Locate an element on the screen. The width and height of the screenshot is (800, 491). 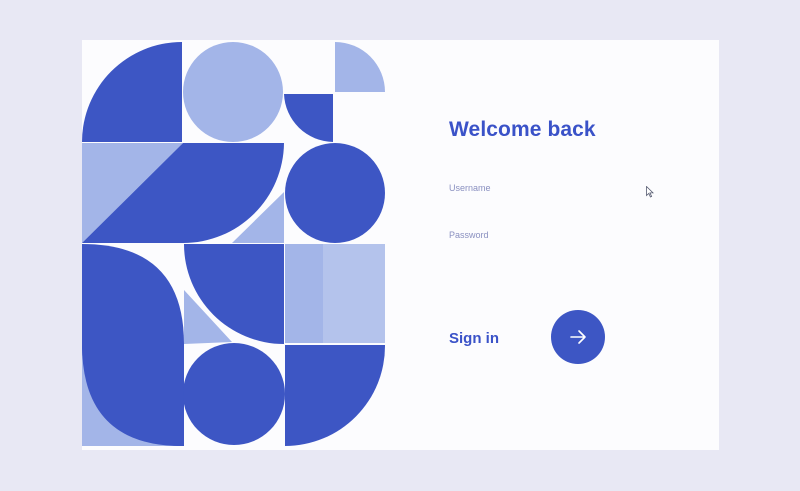
page-title: Welcome back is located at coordinates (522, 129).